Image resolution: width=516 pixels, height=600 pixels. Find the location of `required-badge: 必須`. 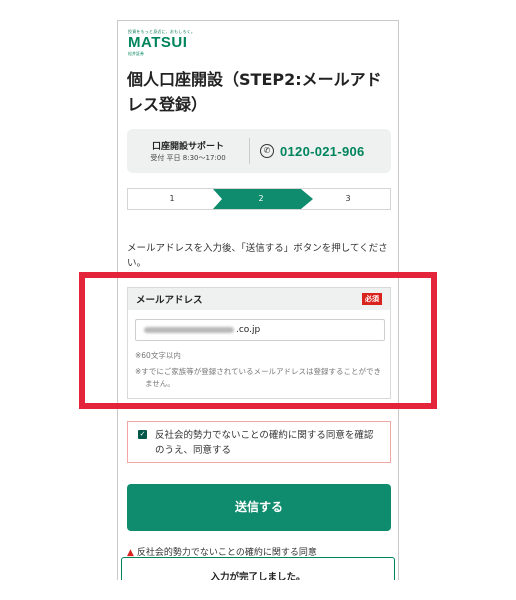

required-badge: 必須 is located at coordinates (372, 299).